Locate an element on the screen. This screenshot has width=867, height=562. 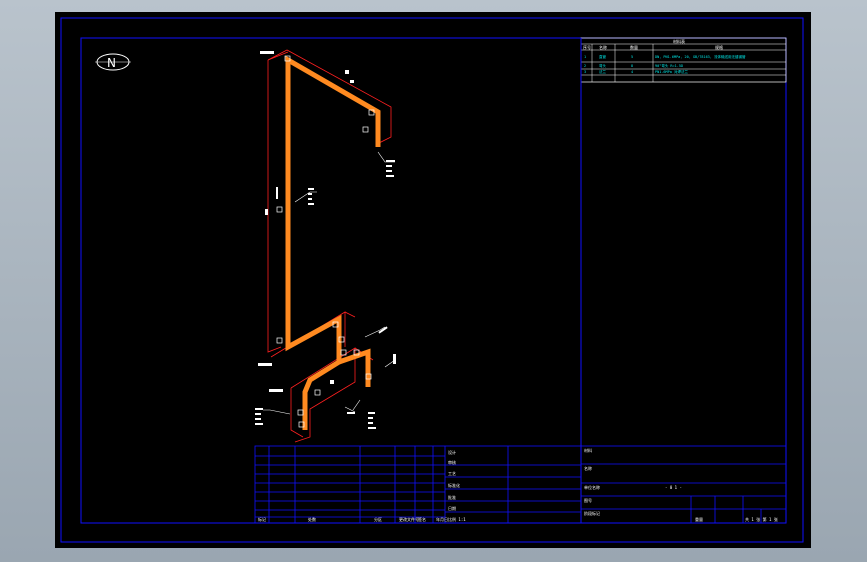
svg-text: 单位名称 is located at coordinates (592, 487).